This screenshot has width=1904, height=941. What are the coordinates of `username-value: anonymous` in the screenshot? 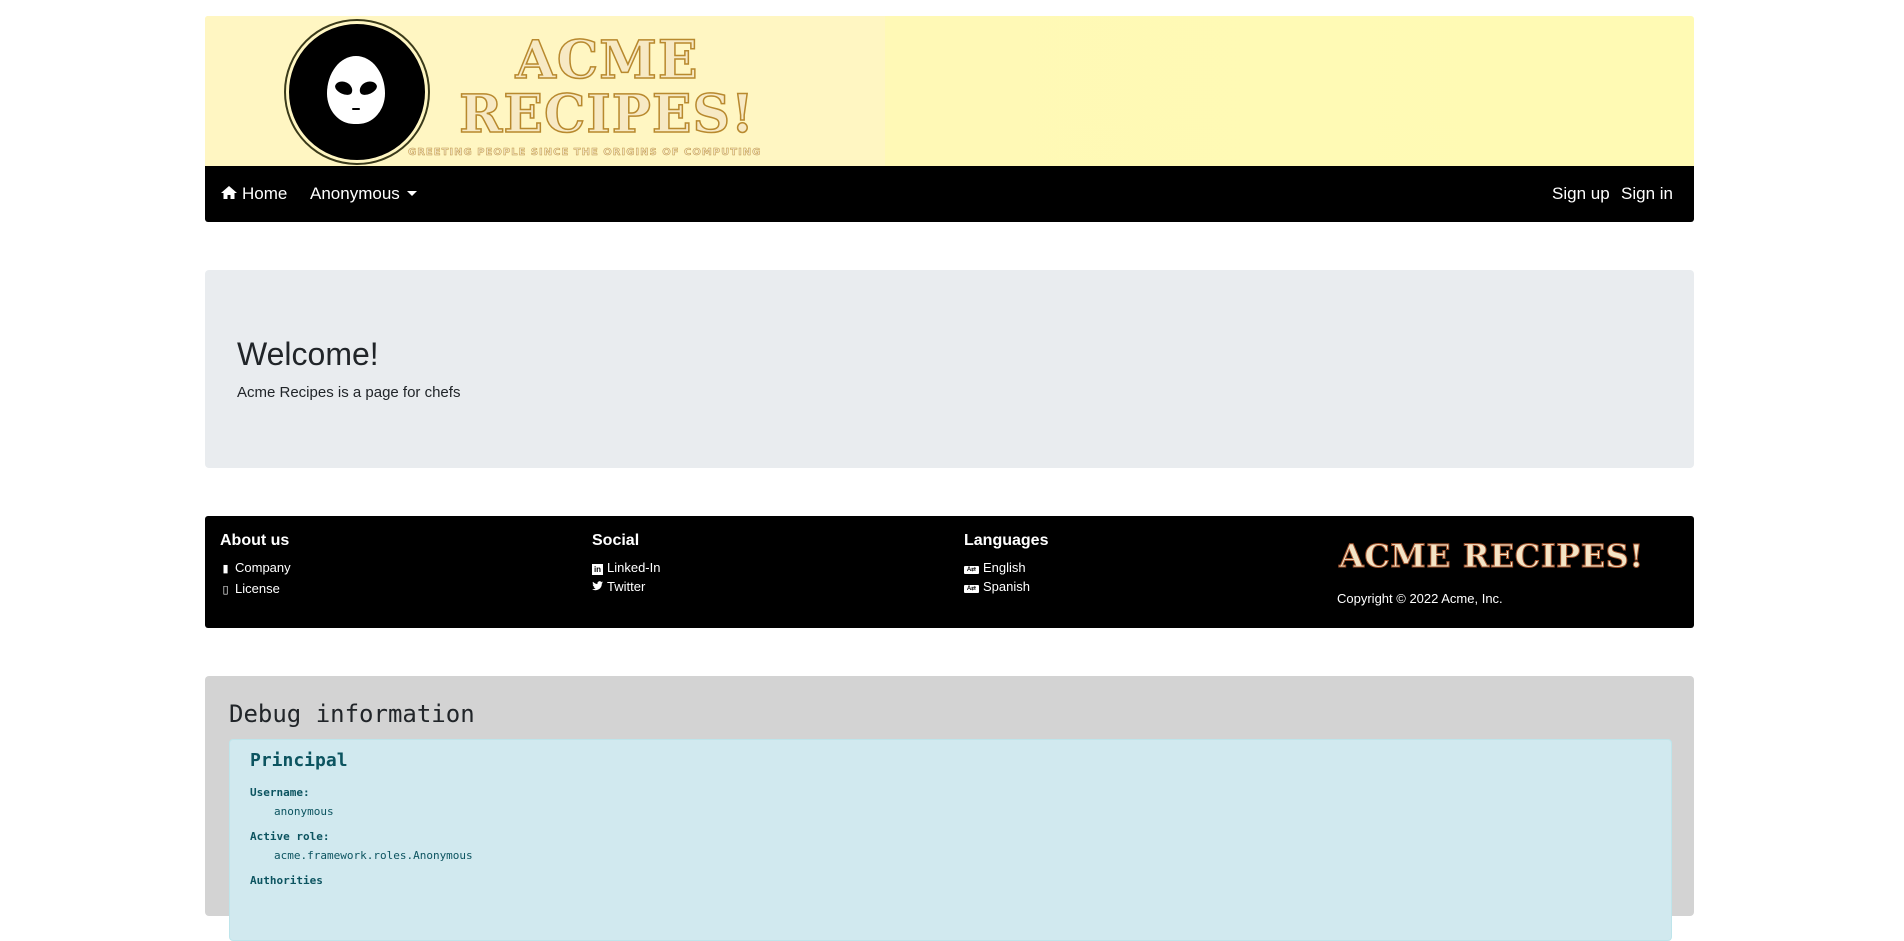 It's located at (304, 811).